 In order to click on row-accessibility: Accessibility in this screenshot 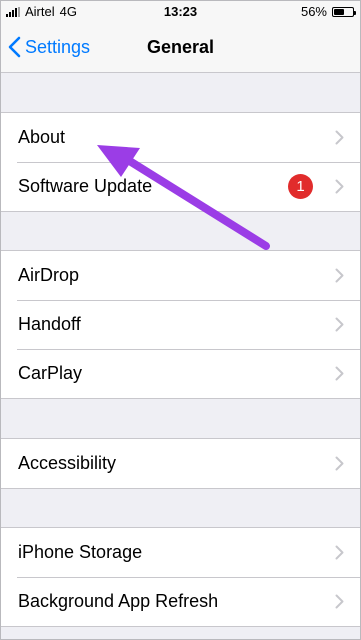, I will do `click(180, 463)`.